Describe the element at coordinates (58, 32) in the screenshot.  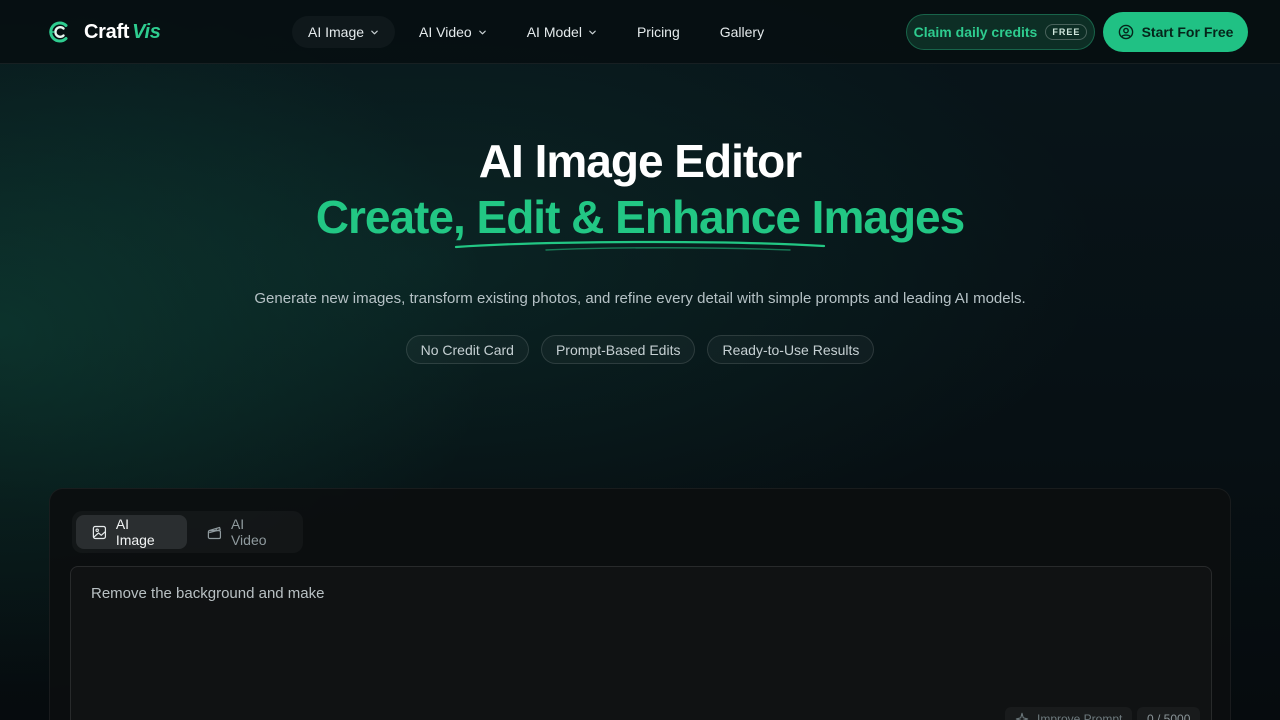
I see `logo-mark-icon` at that location.